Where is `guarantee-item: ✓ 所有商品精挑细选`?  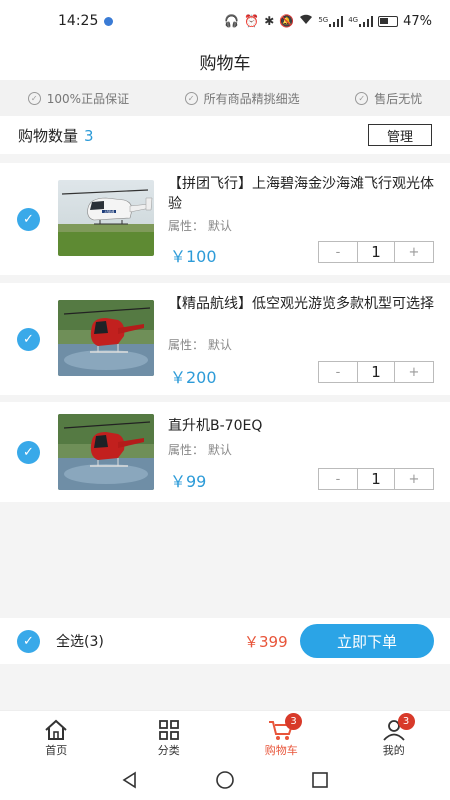
guarantee-item: ✓ 所有商品精挑细选 is located at coordinates (242, 98).